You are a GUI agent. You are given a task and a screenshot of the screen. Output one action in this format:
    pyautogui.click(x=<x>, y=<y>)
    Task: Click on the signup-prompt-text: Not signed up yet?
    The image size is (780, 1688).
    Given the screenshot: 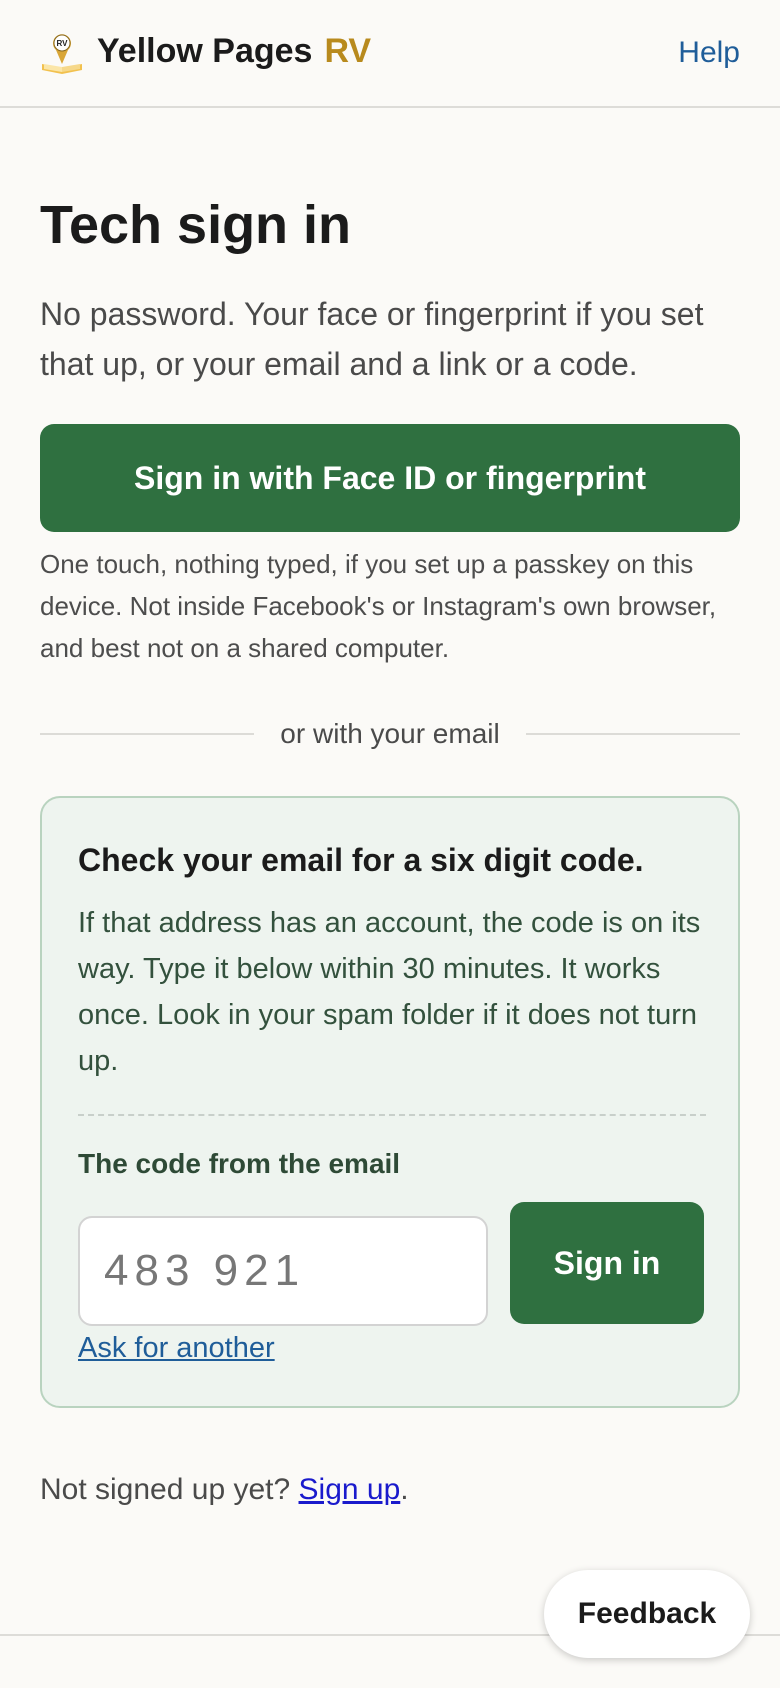 What is the action you would take?
    pyautogui.click(x=165, y=1489)
    